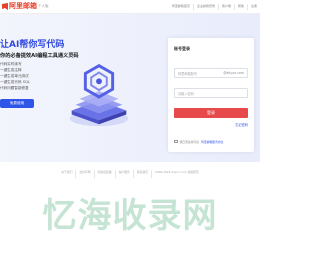  What do you see at coordinates (141, 174) in the screenshot?
I see `footer-link-contact: 联系我们` at bounding box center [141, 174].